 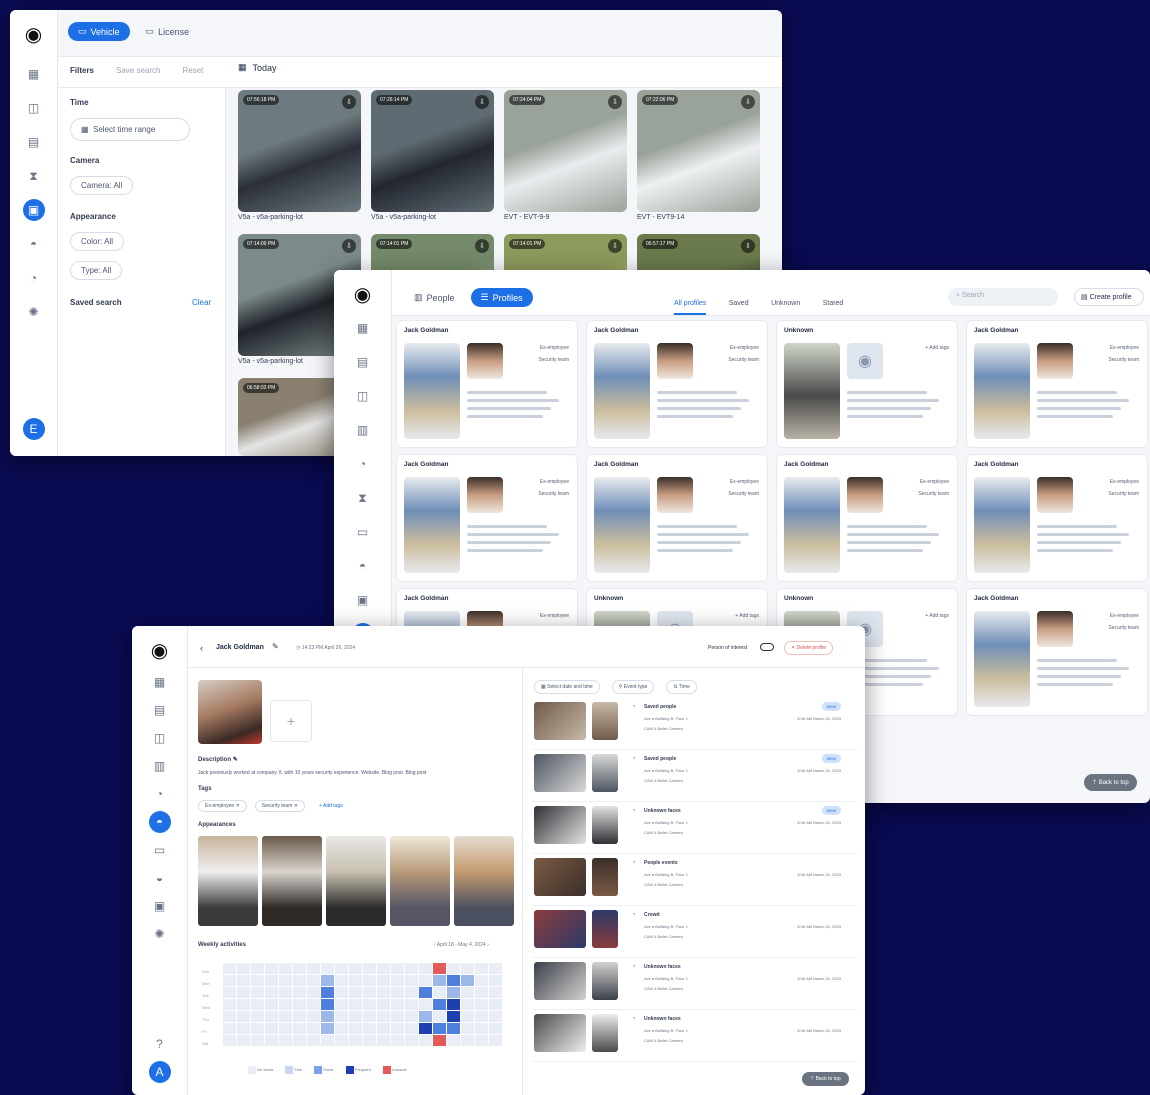 I want to click on car-icon: ▭, so click(x=160, y=850).